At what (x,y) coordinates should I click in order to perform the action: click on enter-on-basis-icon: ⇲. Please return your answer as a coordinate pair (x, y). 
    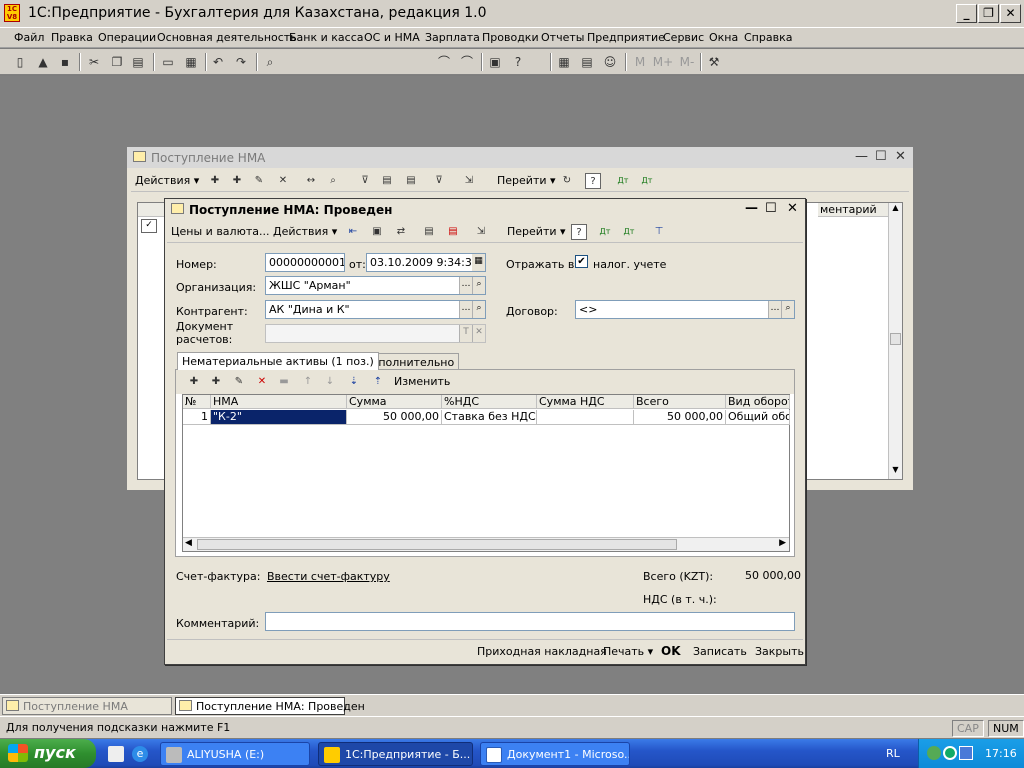
    Looking at the image, I should click on (469, 181).